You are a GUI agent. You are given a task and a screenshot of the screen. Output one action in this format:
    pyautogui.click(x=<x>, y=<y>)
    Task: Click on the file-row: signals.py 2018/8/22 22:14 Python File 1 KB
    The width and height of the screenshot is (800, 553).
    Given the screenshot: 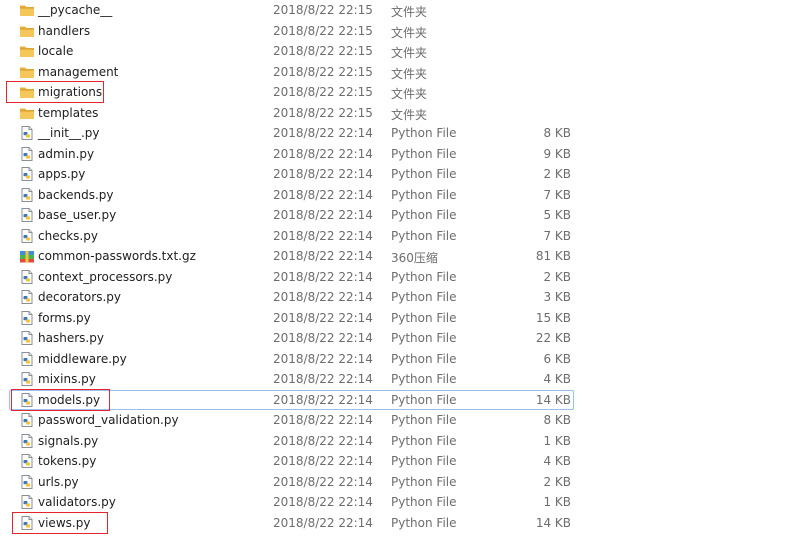 What is the action you would take?
    pyautogui.click(x=400, y=441)
    